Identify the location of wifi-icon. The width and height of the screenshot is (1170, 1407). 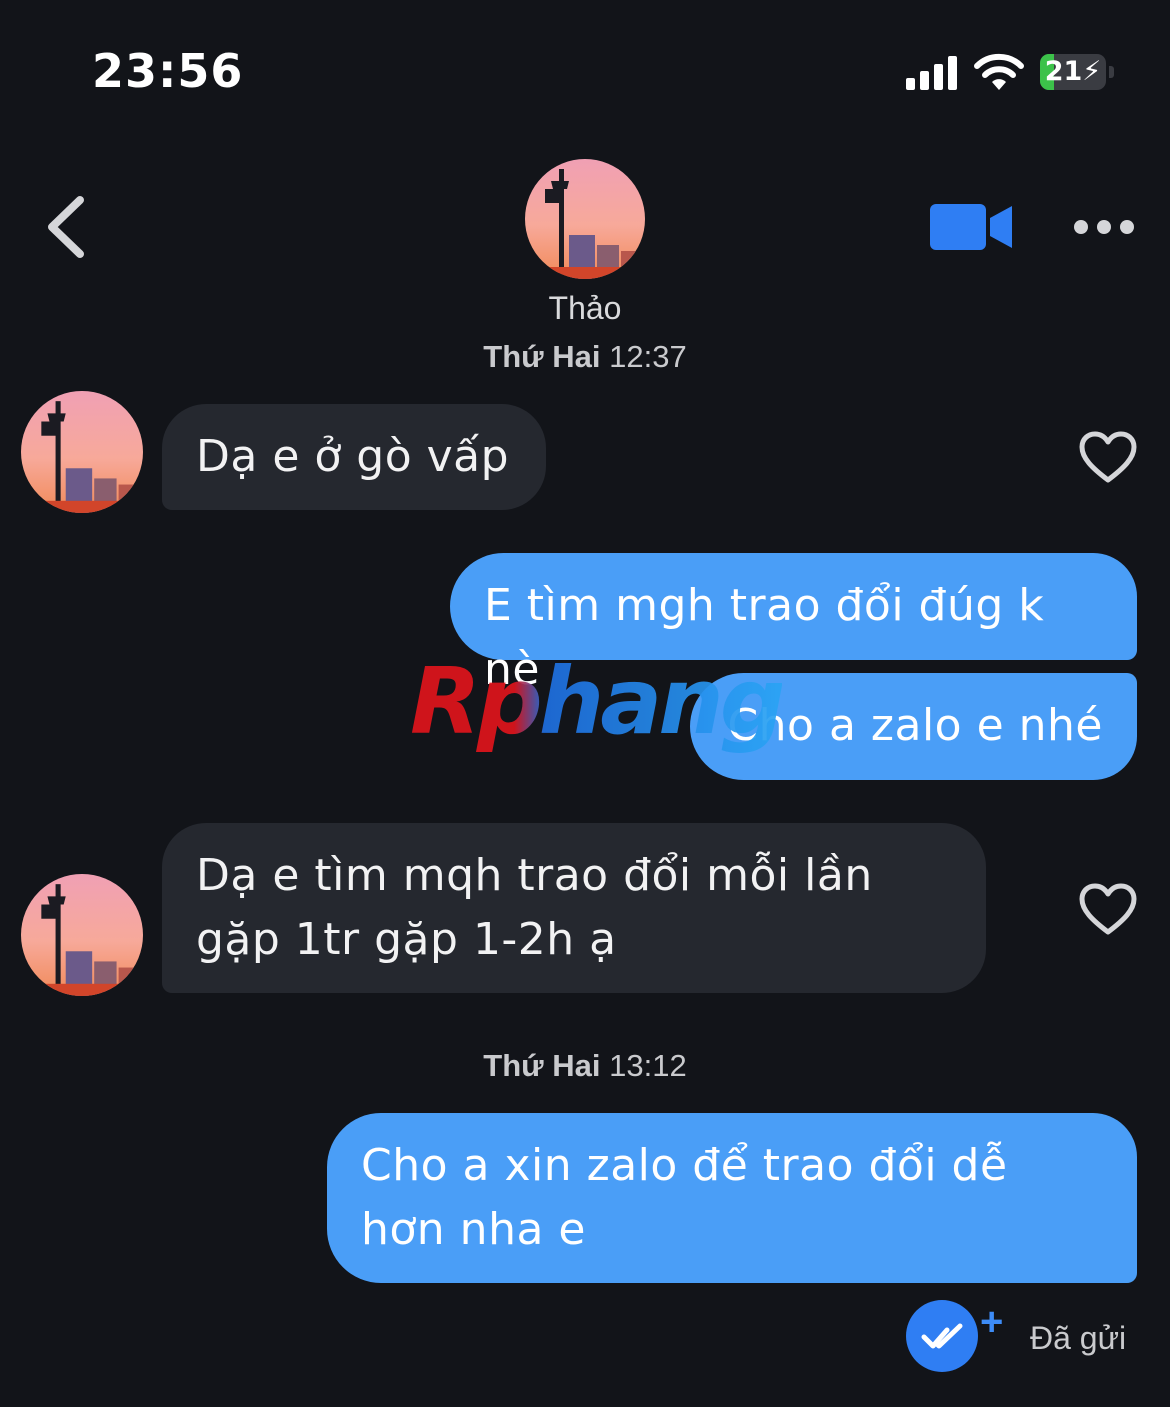
(999, 71).